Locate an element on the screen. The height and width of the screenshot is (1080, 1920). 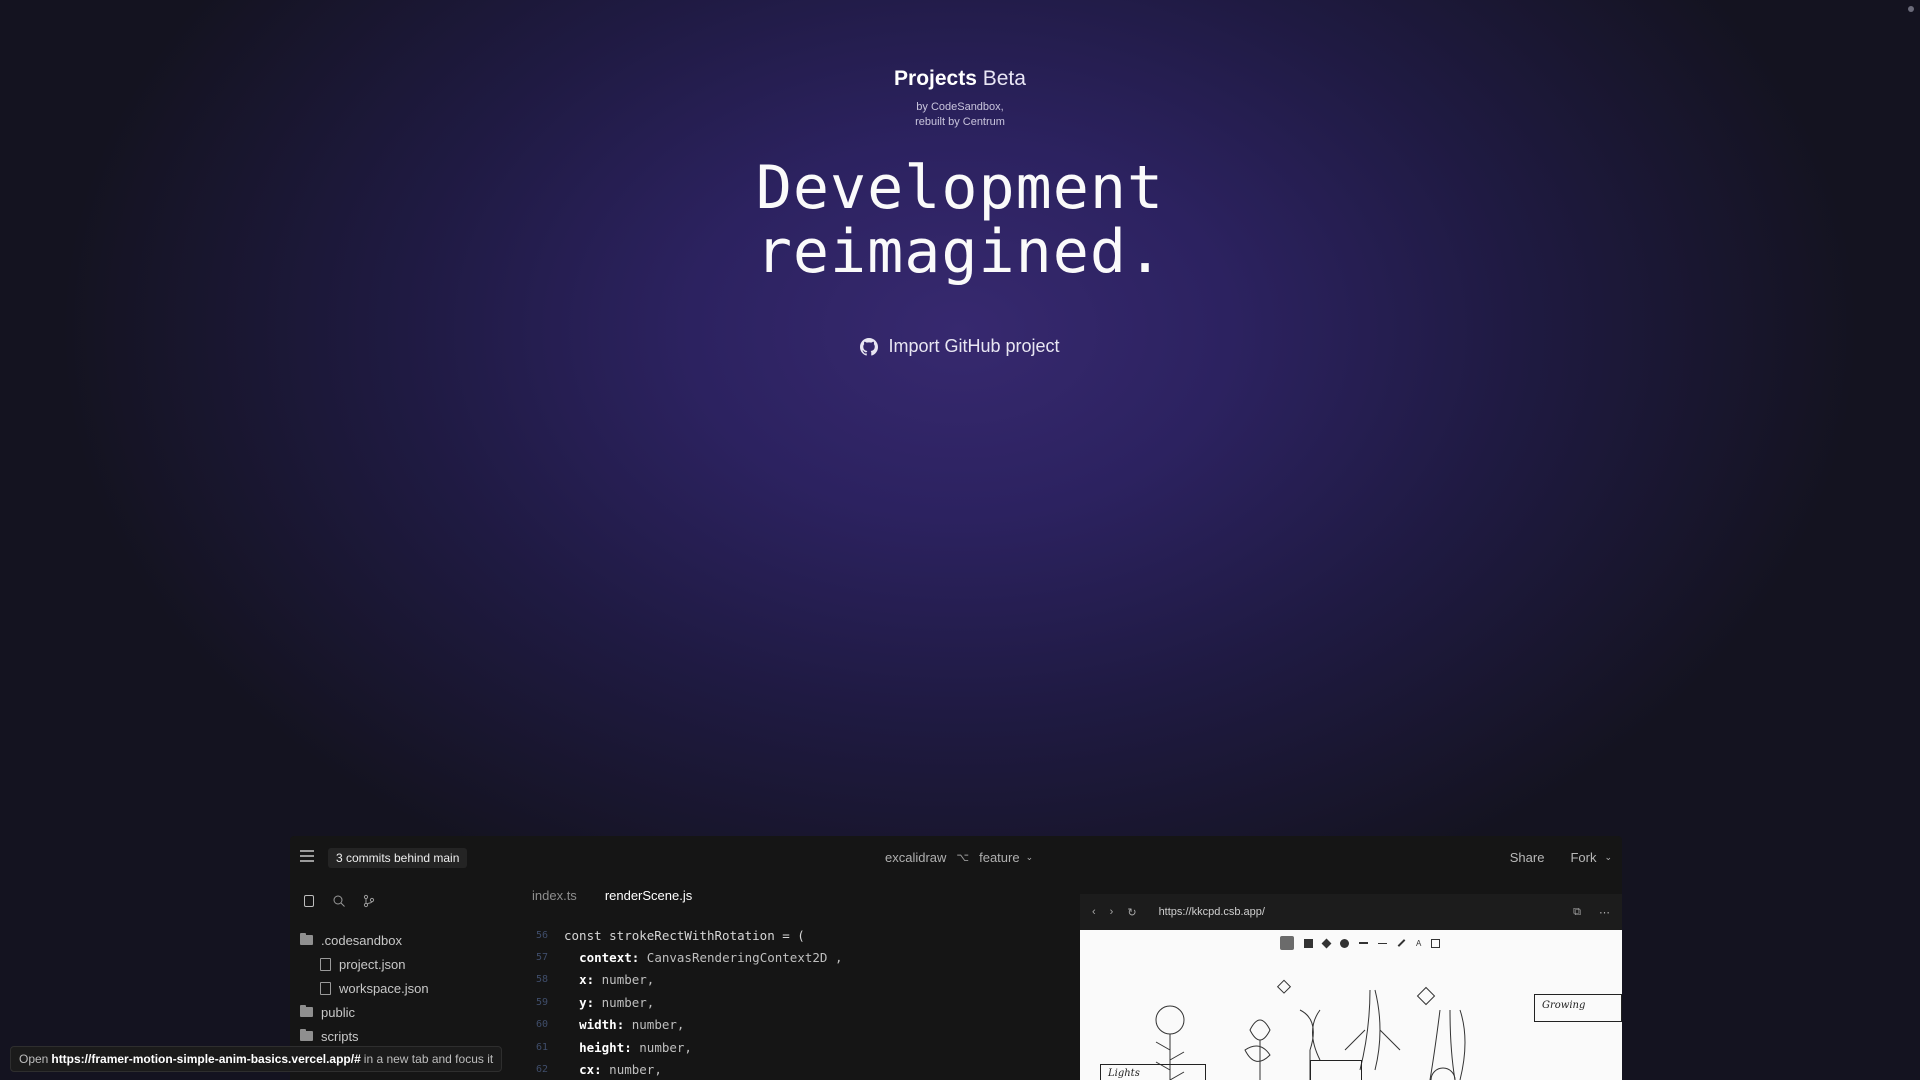
status-suffix: in a new tab and focus it is located at coordinates (428, 1059).